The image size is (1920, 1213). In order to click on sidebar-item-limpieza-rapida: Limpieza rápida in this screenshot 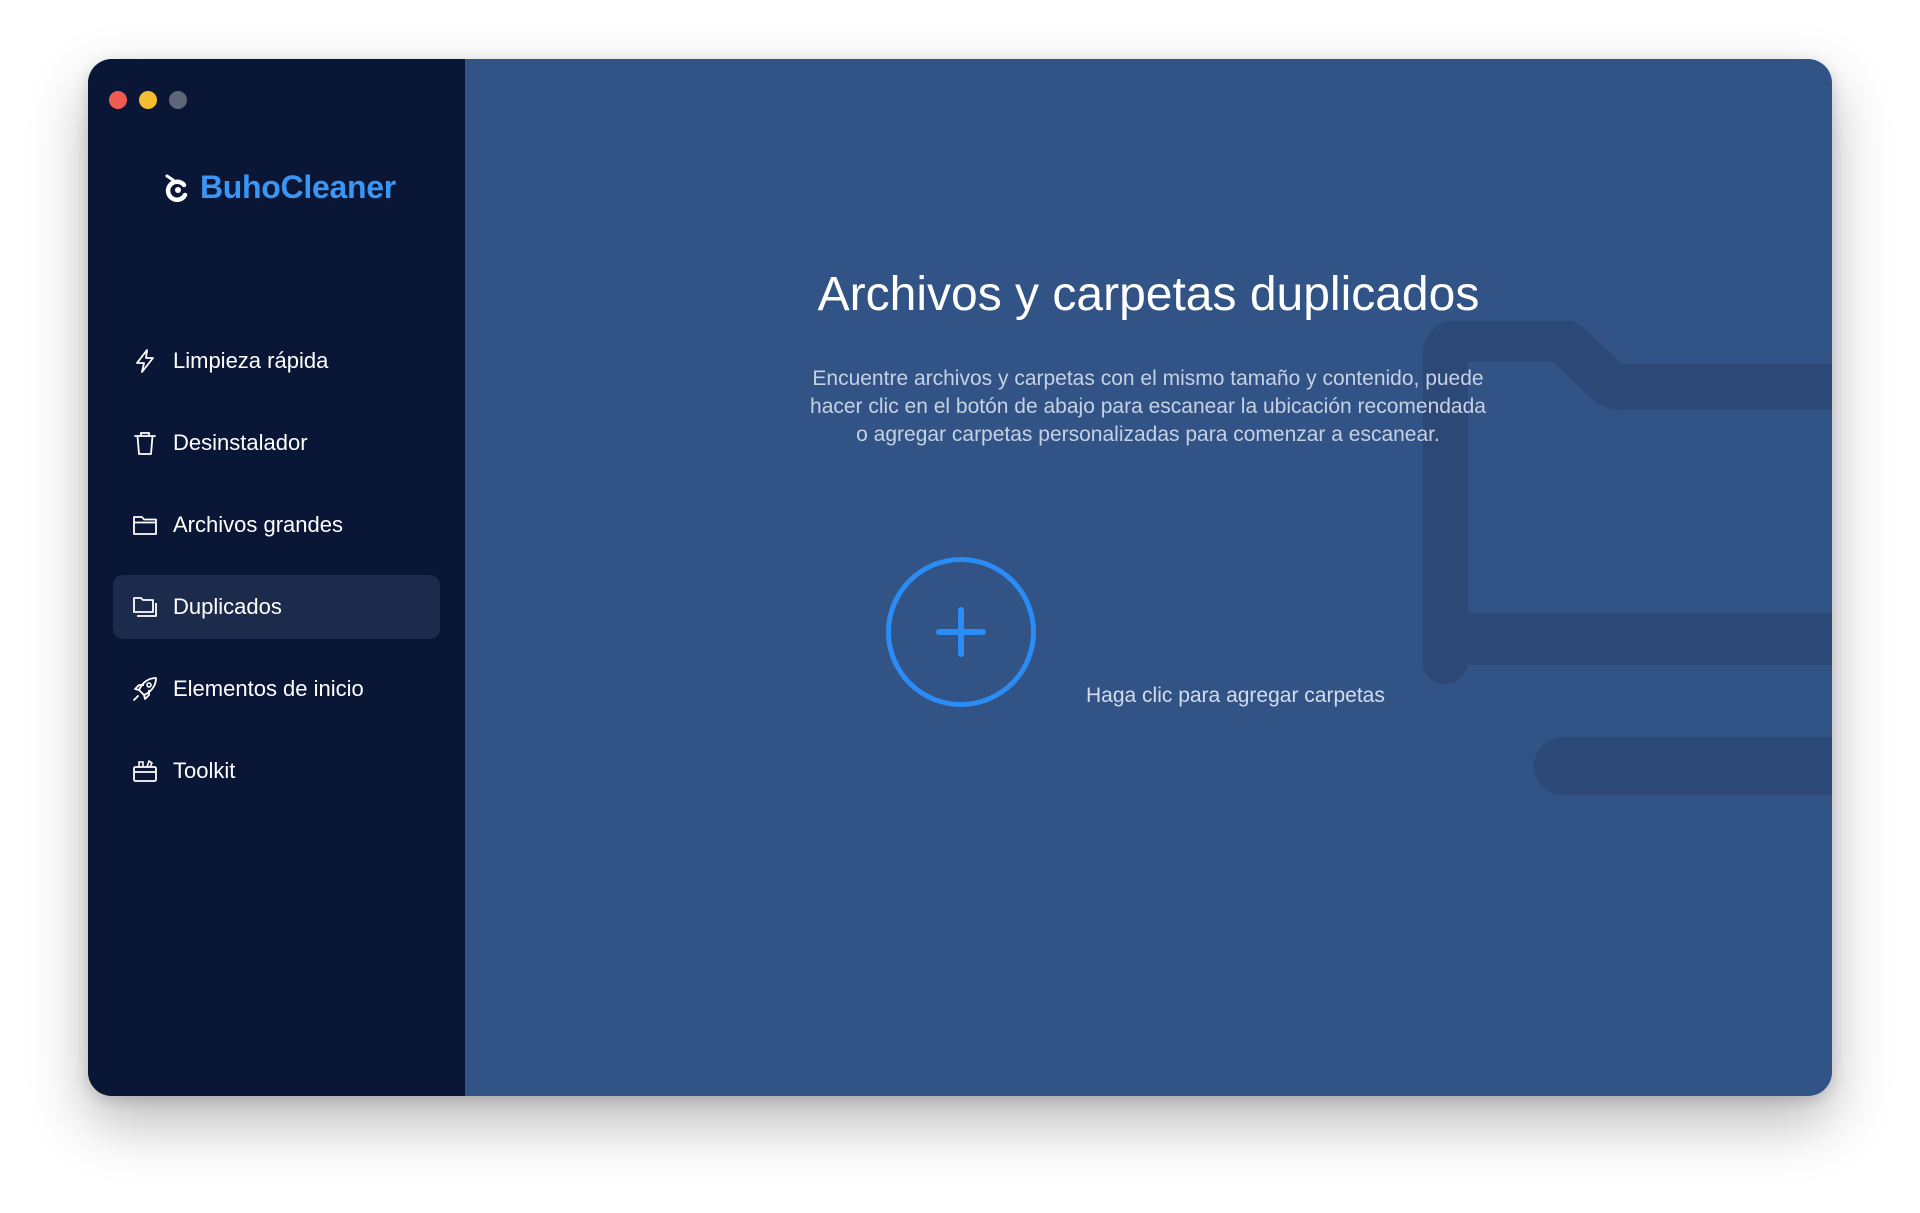, I will do `click(276, 361)`.